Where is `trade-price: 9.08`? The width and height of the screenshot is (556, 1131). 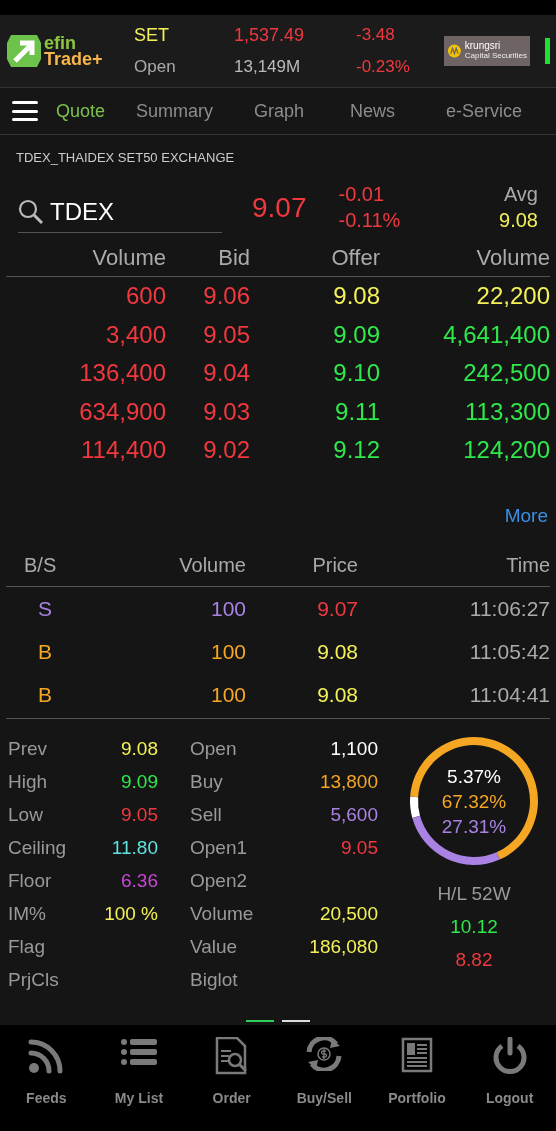
trade-price: 9.08 is located at coordinates (337, 694).